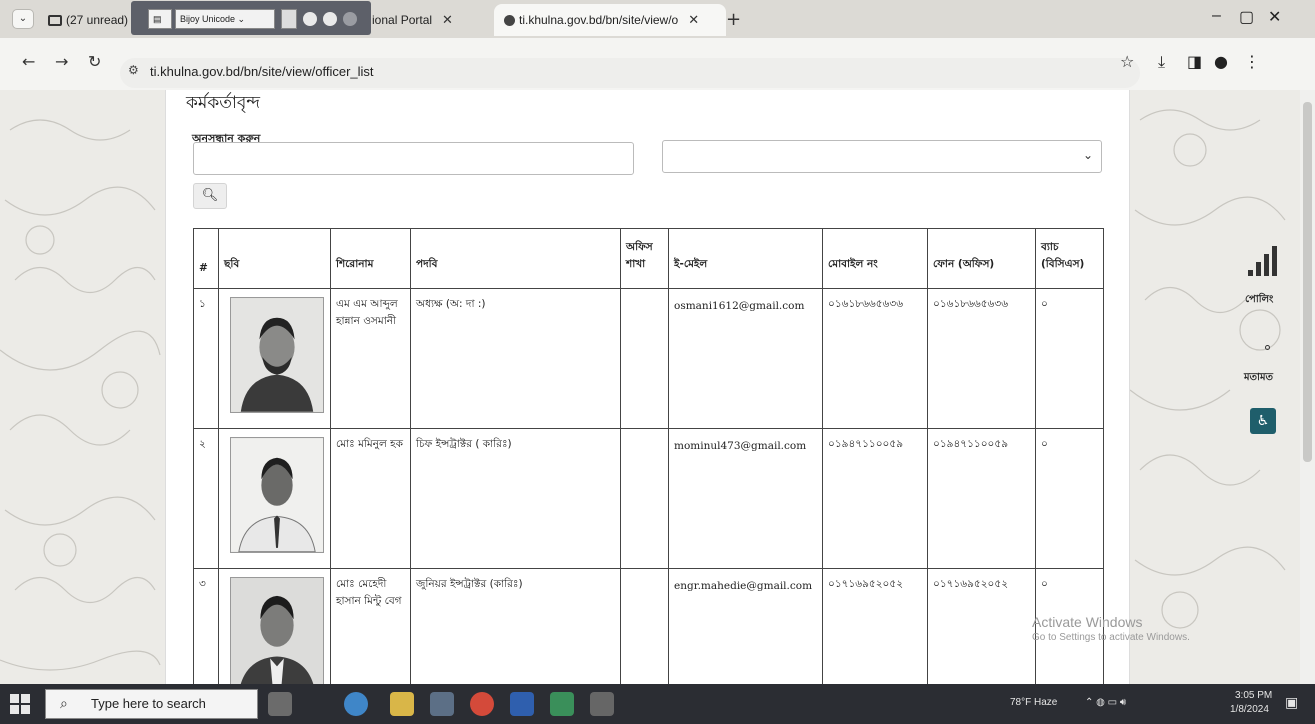 The width and height of the screenshot is (1315, 724). I want to click on notifications-icon: ▣, so click(1291, 702).